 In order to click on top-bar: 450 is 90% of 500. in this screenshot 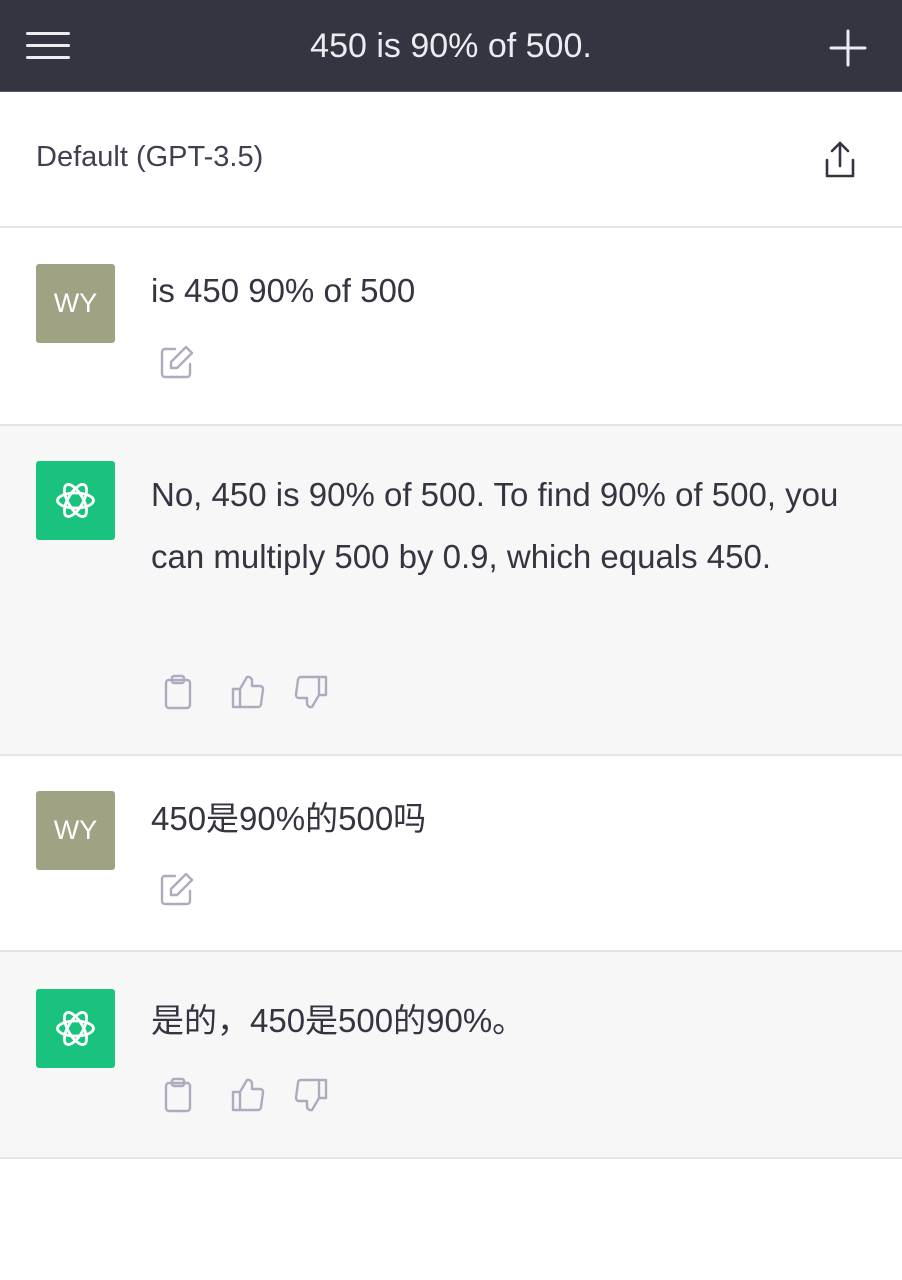, I will do `click(451, 46)`.